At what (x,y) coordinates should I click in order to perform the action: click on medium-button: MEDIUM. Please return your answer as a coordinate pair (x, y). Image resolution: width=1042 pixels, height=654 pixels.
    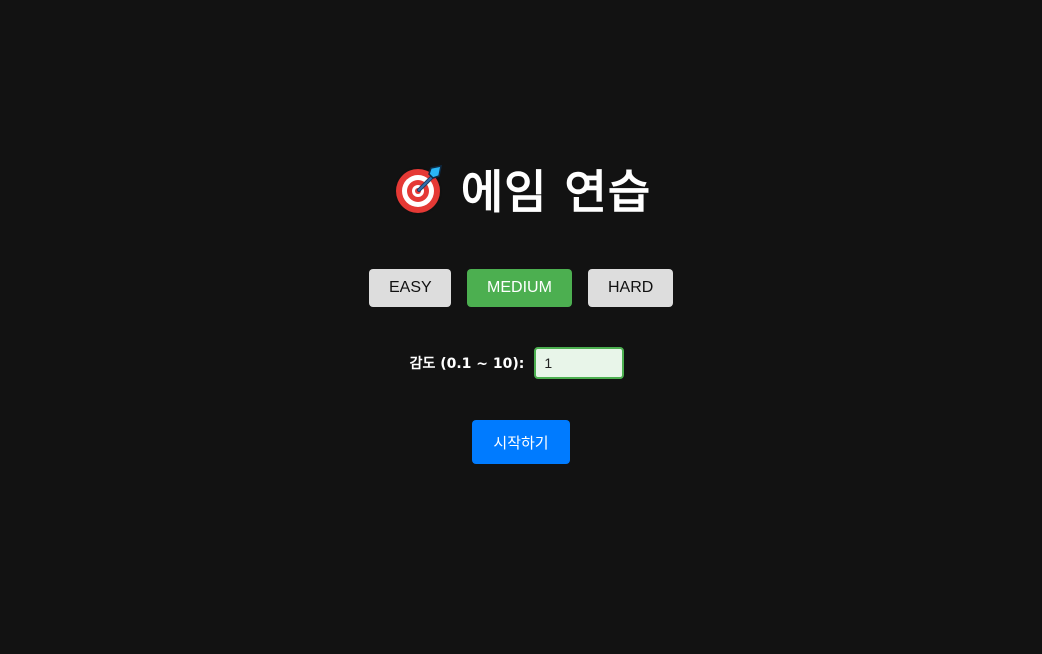
    Looking at the image, I should click on (519, 288).